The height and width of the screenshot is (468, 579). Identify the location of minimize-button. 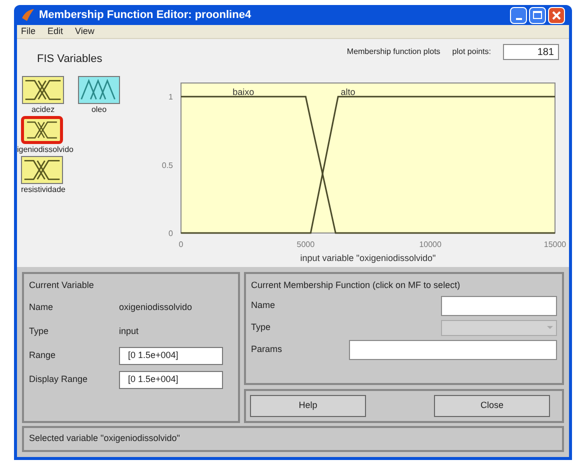
(518, 15).